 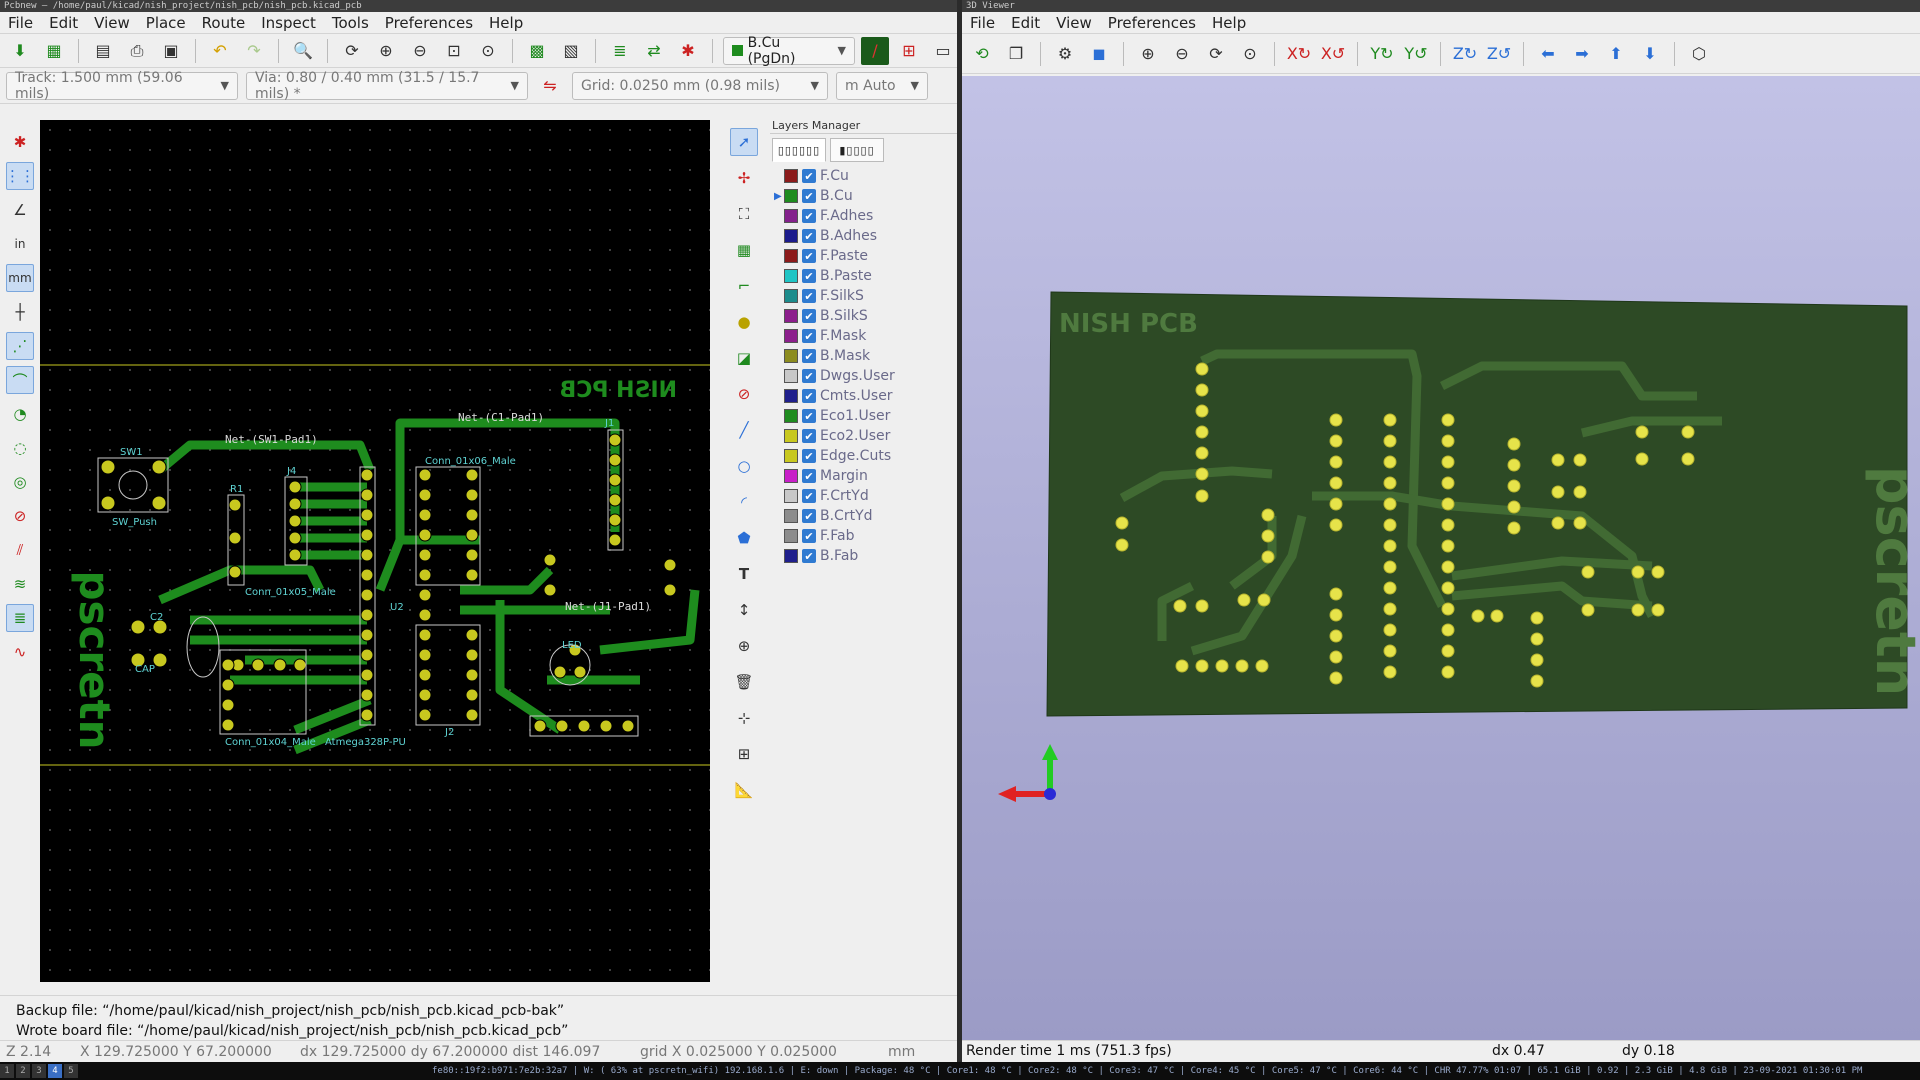 What do you see at coordinates (1152, 23) in the screenshot?
I see `menu-preferences: Preferences` at bounding box center [1152, 23].